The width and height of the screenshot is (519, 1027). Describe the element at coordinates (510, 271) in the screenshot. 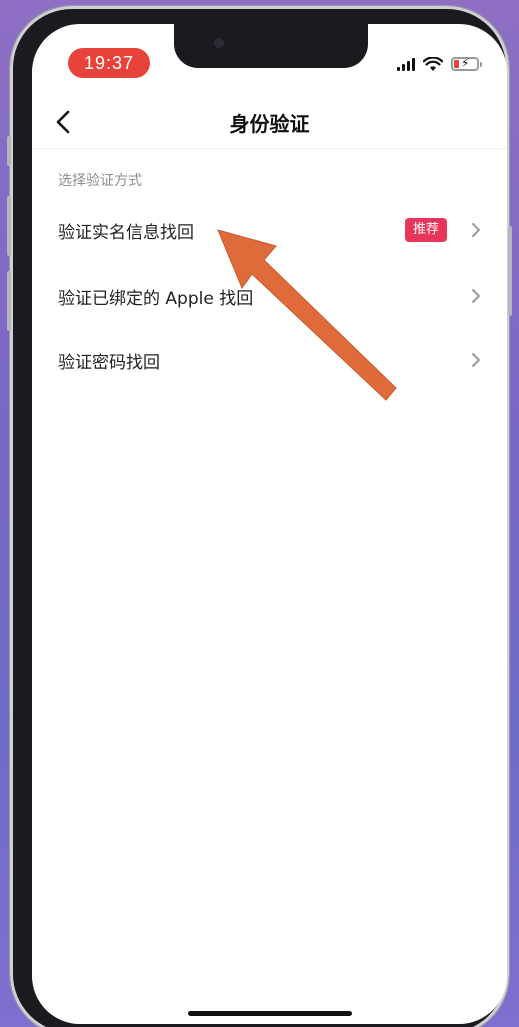

I see `power-button` at that location.